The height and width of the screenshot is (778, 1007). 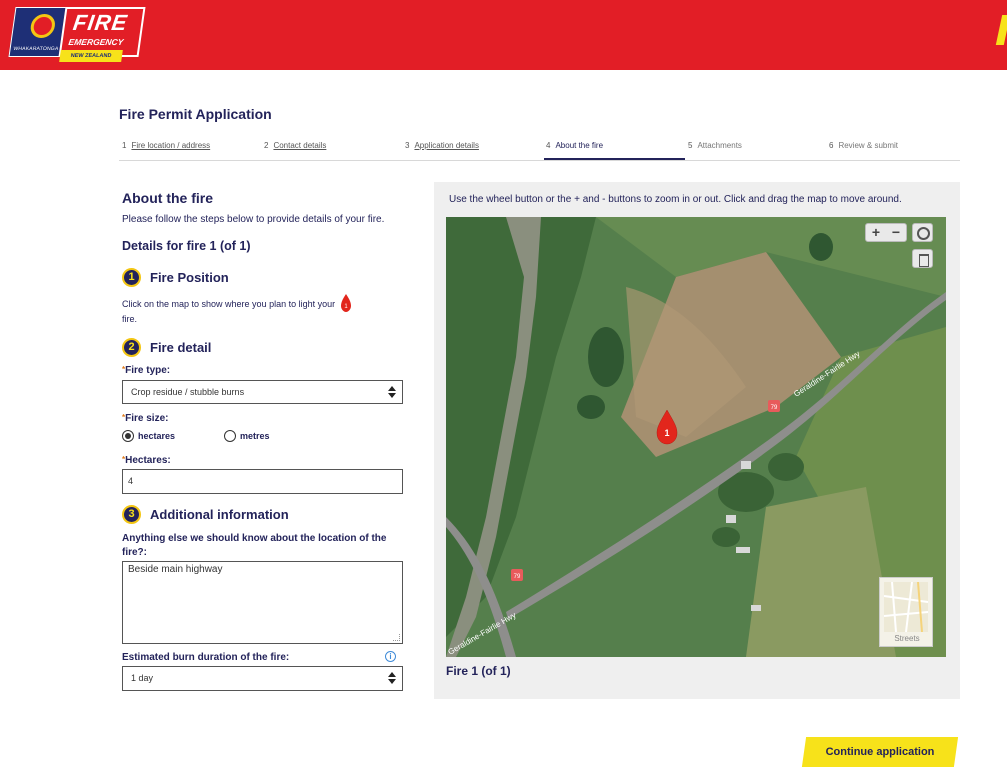 What do you see at coordinates (131, 347) in the screenshot?
I see `step-badge: 2` at bounding box center [131, 347].